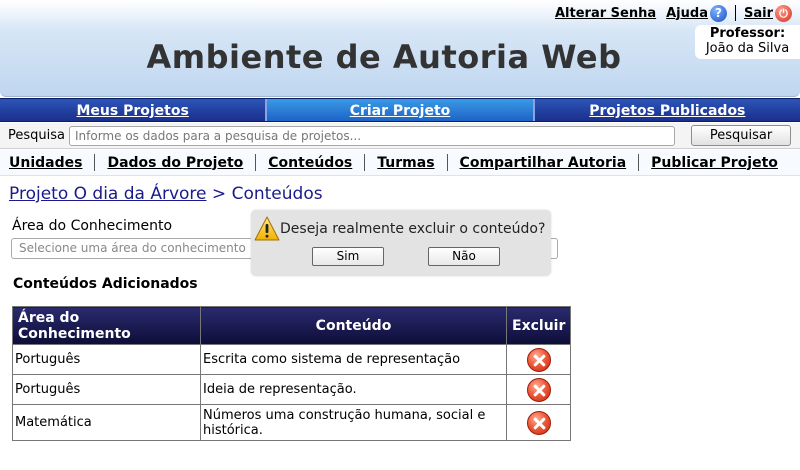 Image resolution: width=800 pixels, height=470 pixels. Describe the element at coordinates (758, 13) in the screenshot. I see `logout-label: Sair` at that location.